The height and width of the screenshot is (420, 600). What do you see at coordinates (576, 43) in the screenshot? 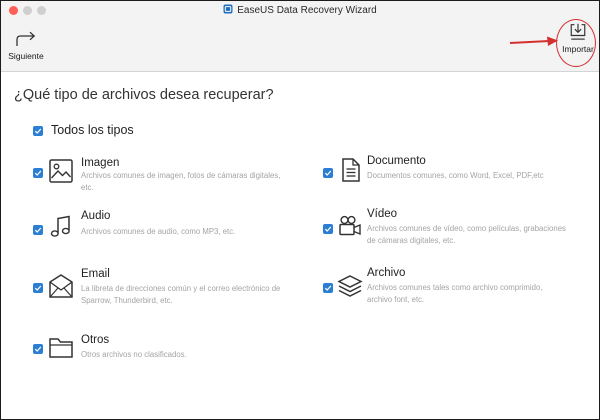
I see `annotation-circle` at bounding box center [576, 43].